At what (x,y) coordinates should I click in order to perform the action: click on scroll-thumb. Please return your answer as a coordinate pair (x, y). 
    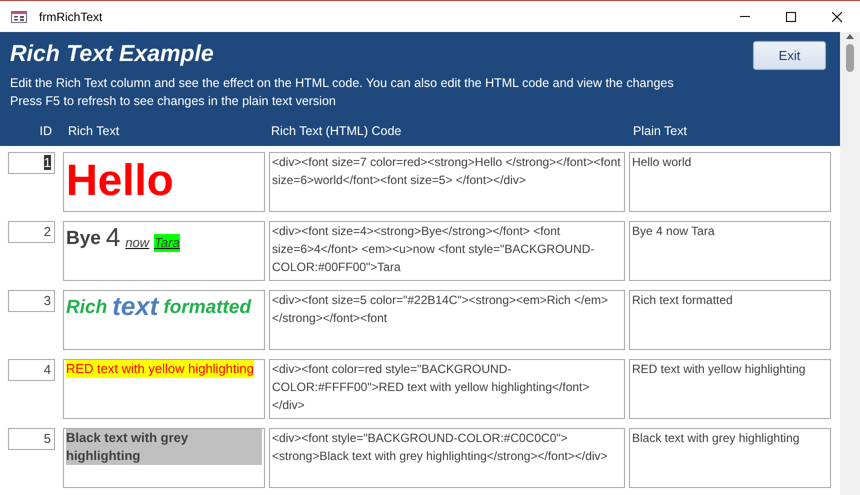
    Looking at the image, I should click on (850, 58).